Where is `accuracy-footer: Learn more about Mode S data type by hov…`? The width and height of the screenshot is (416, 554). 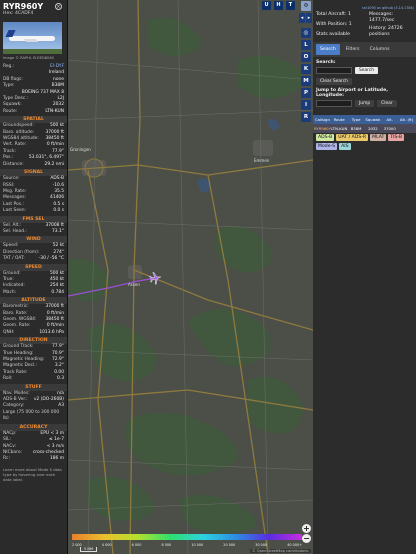 accuracy-footer: Learn more about Mode S data type by hov… is located at coordinates (32, 474).